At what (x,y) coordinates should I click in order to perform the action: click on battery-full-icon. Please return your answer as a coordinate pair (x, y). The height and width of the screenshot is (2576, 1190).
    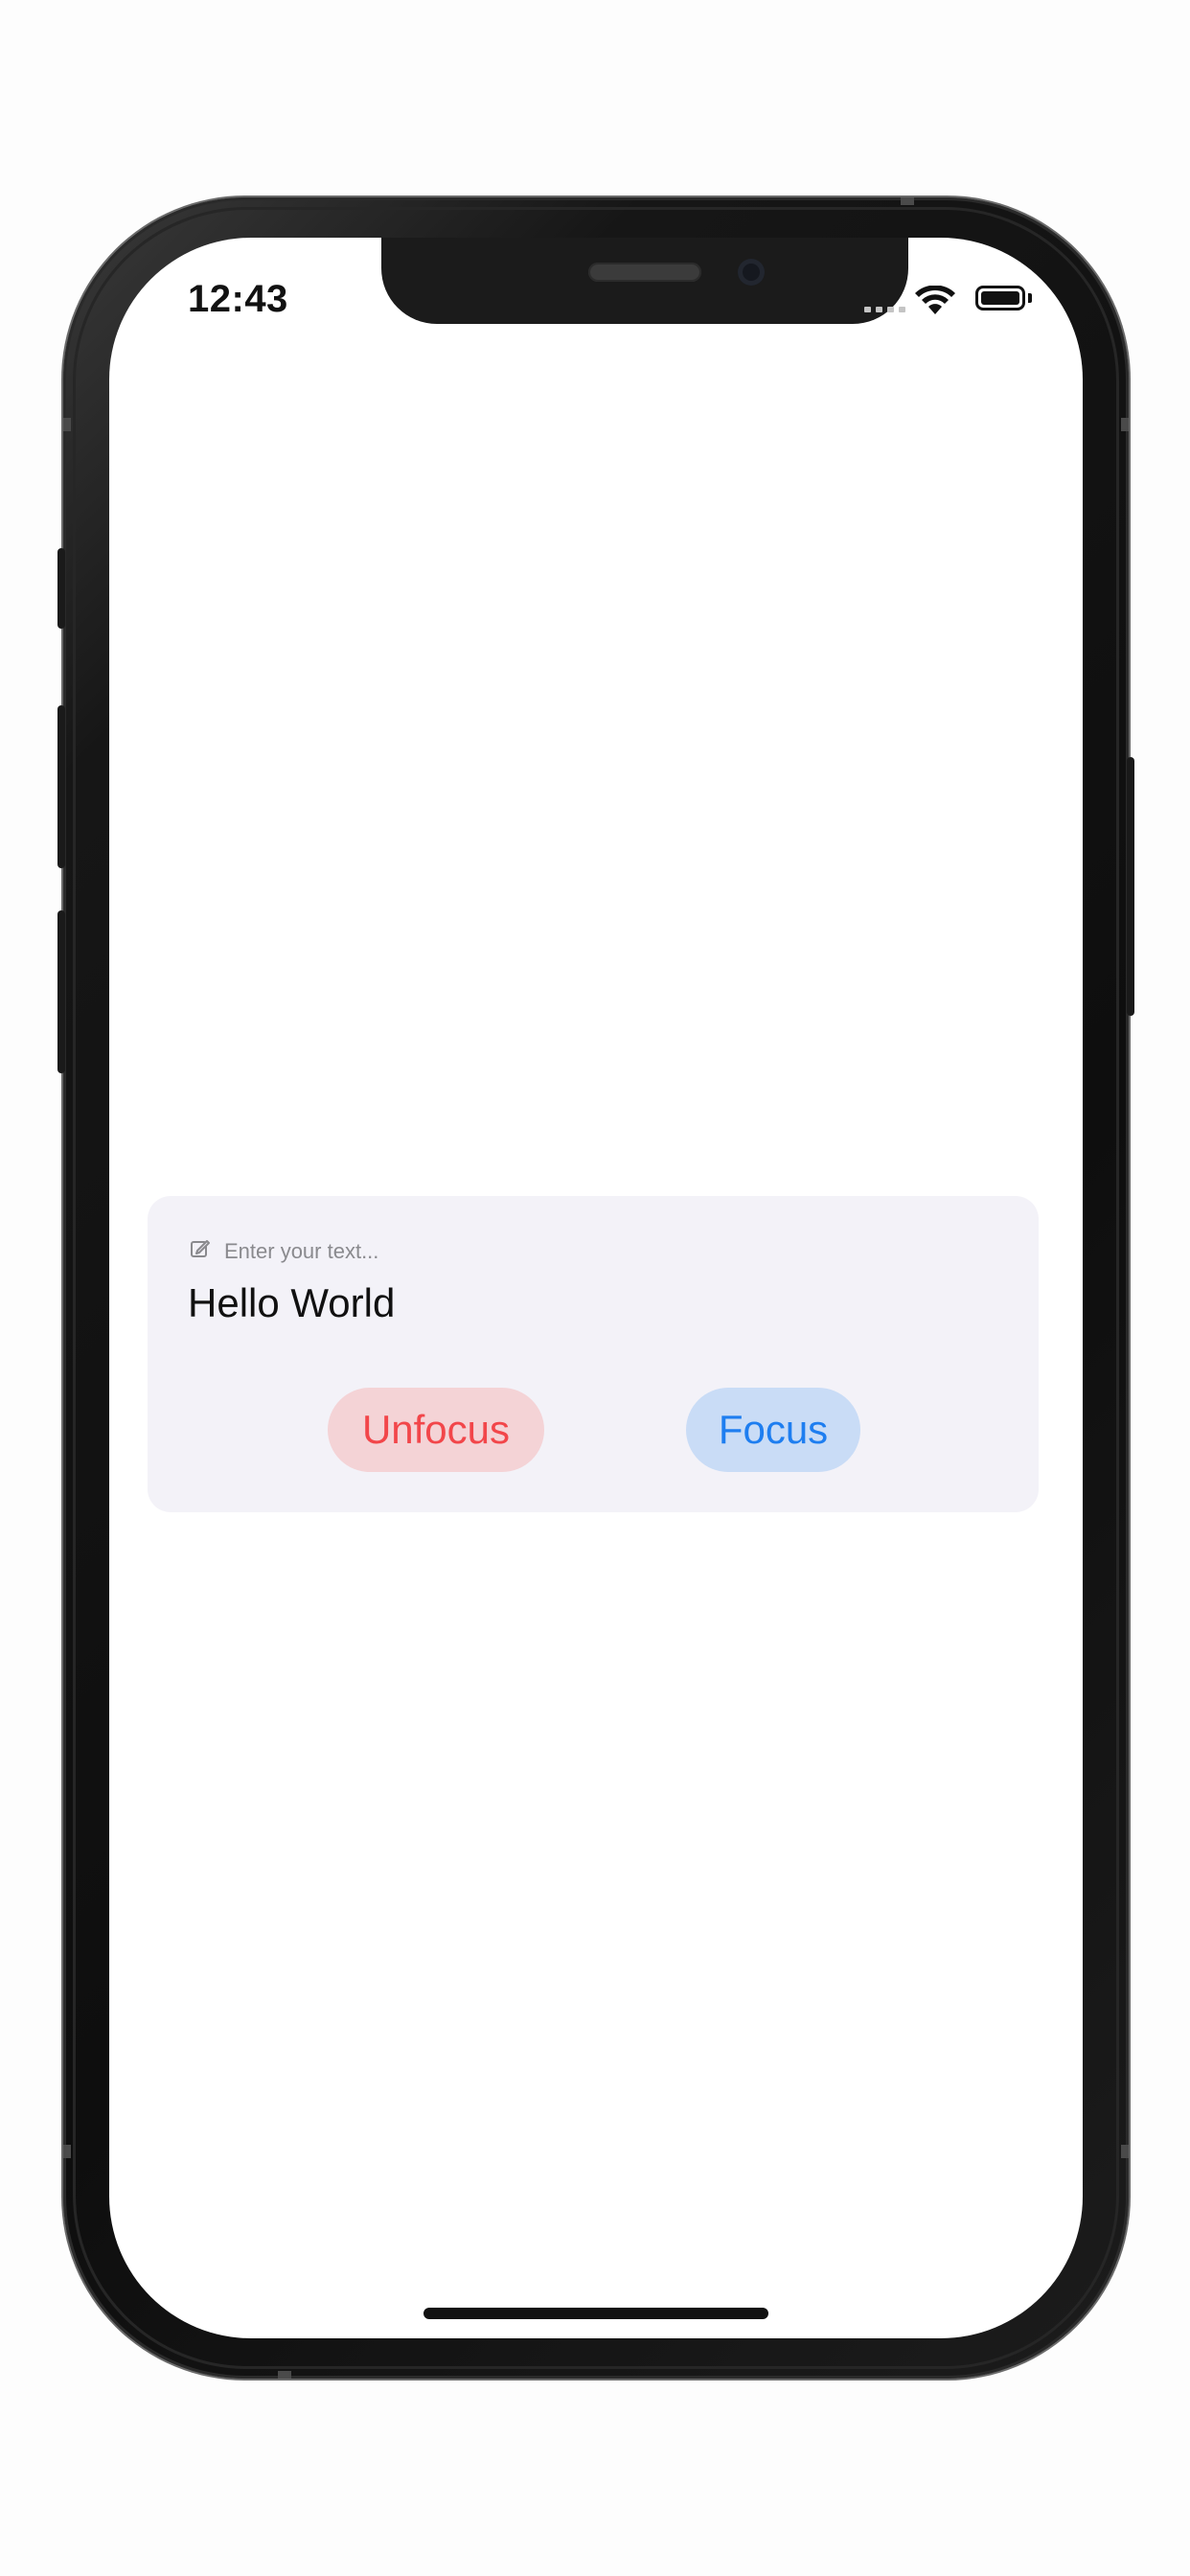
    Looking at the image, I should click on (1000, 298).